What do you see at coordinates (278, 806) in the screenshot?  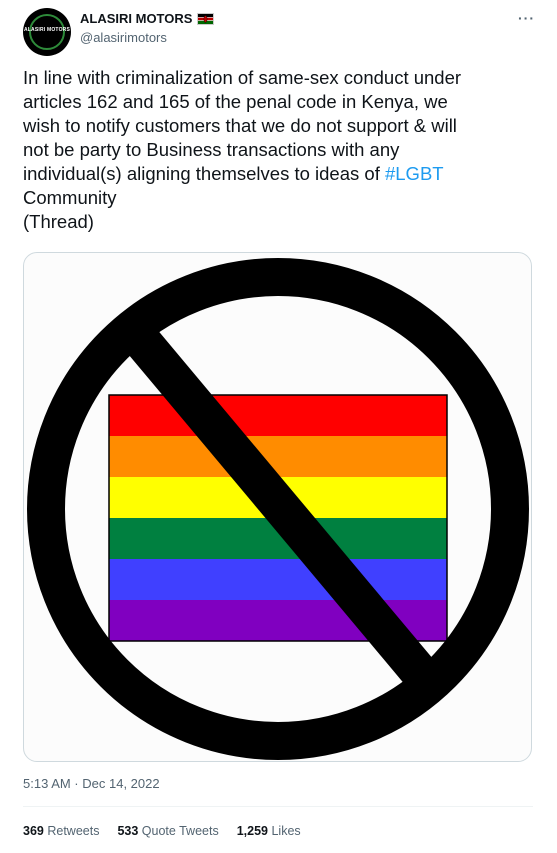 I see `divider` at bounding box center [278, 806].